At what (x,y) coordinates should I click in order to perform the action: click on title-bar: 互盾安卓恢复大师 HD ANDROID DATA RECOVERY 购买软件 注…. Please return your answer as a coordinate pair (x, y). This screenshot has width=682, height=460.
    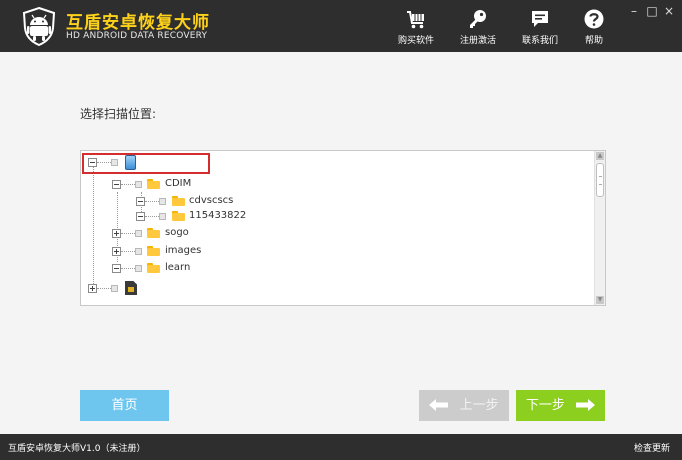
    Looking at the image, I should click on (341, 26).